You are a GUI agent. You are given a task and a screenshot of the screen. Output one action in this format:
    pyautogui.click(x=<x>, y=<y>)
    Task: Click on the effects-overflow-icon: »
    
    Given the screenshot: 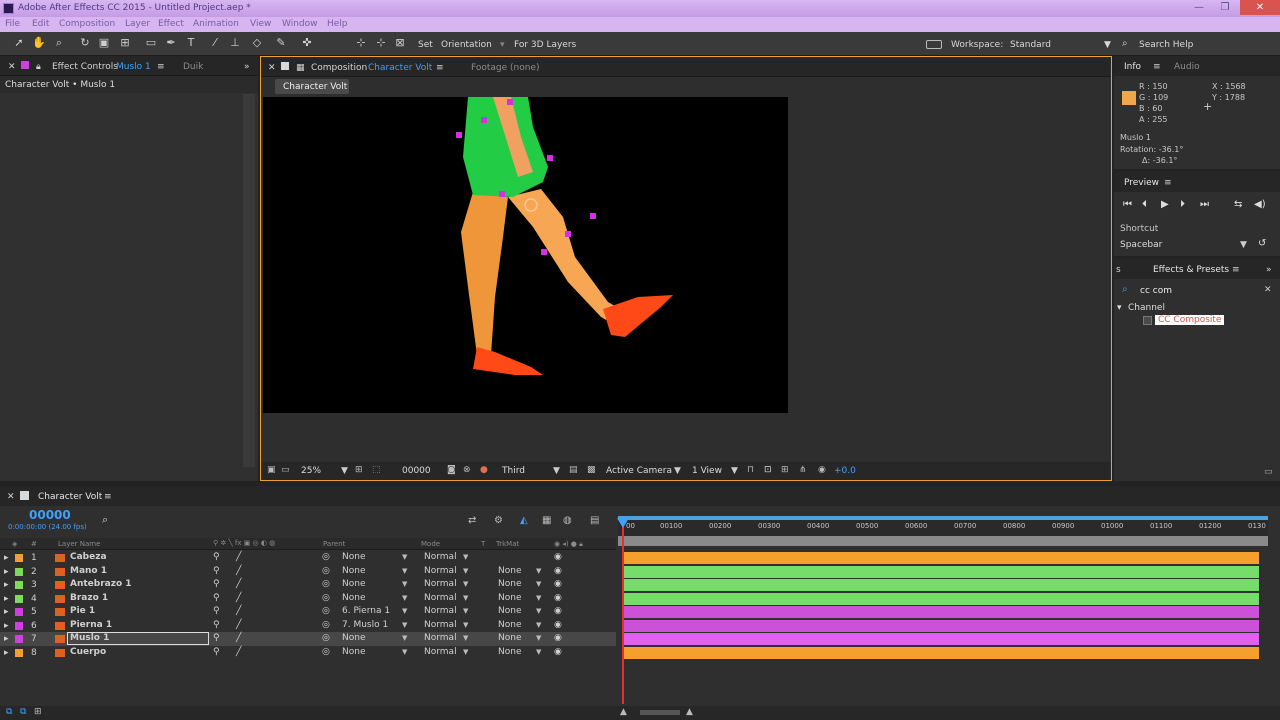 What is the action you would take?
    pyautogui.click(x=1269, y=270)
    